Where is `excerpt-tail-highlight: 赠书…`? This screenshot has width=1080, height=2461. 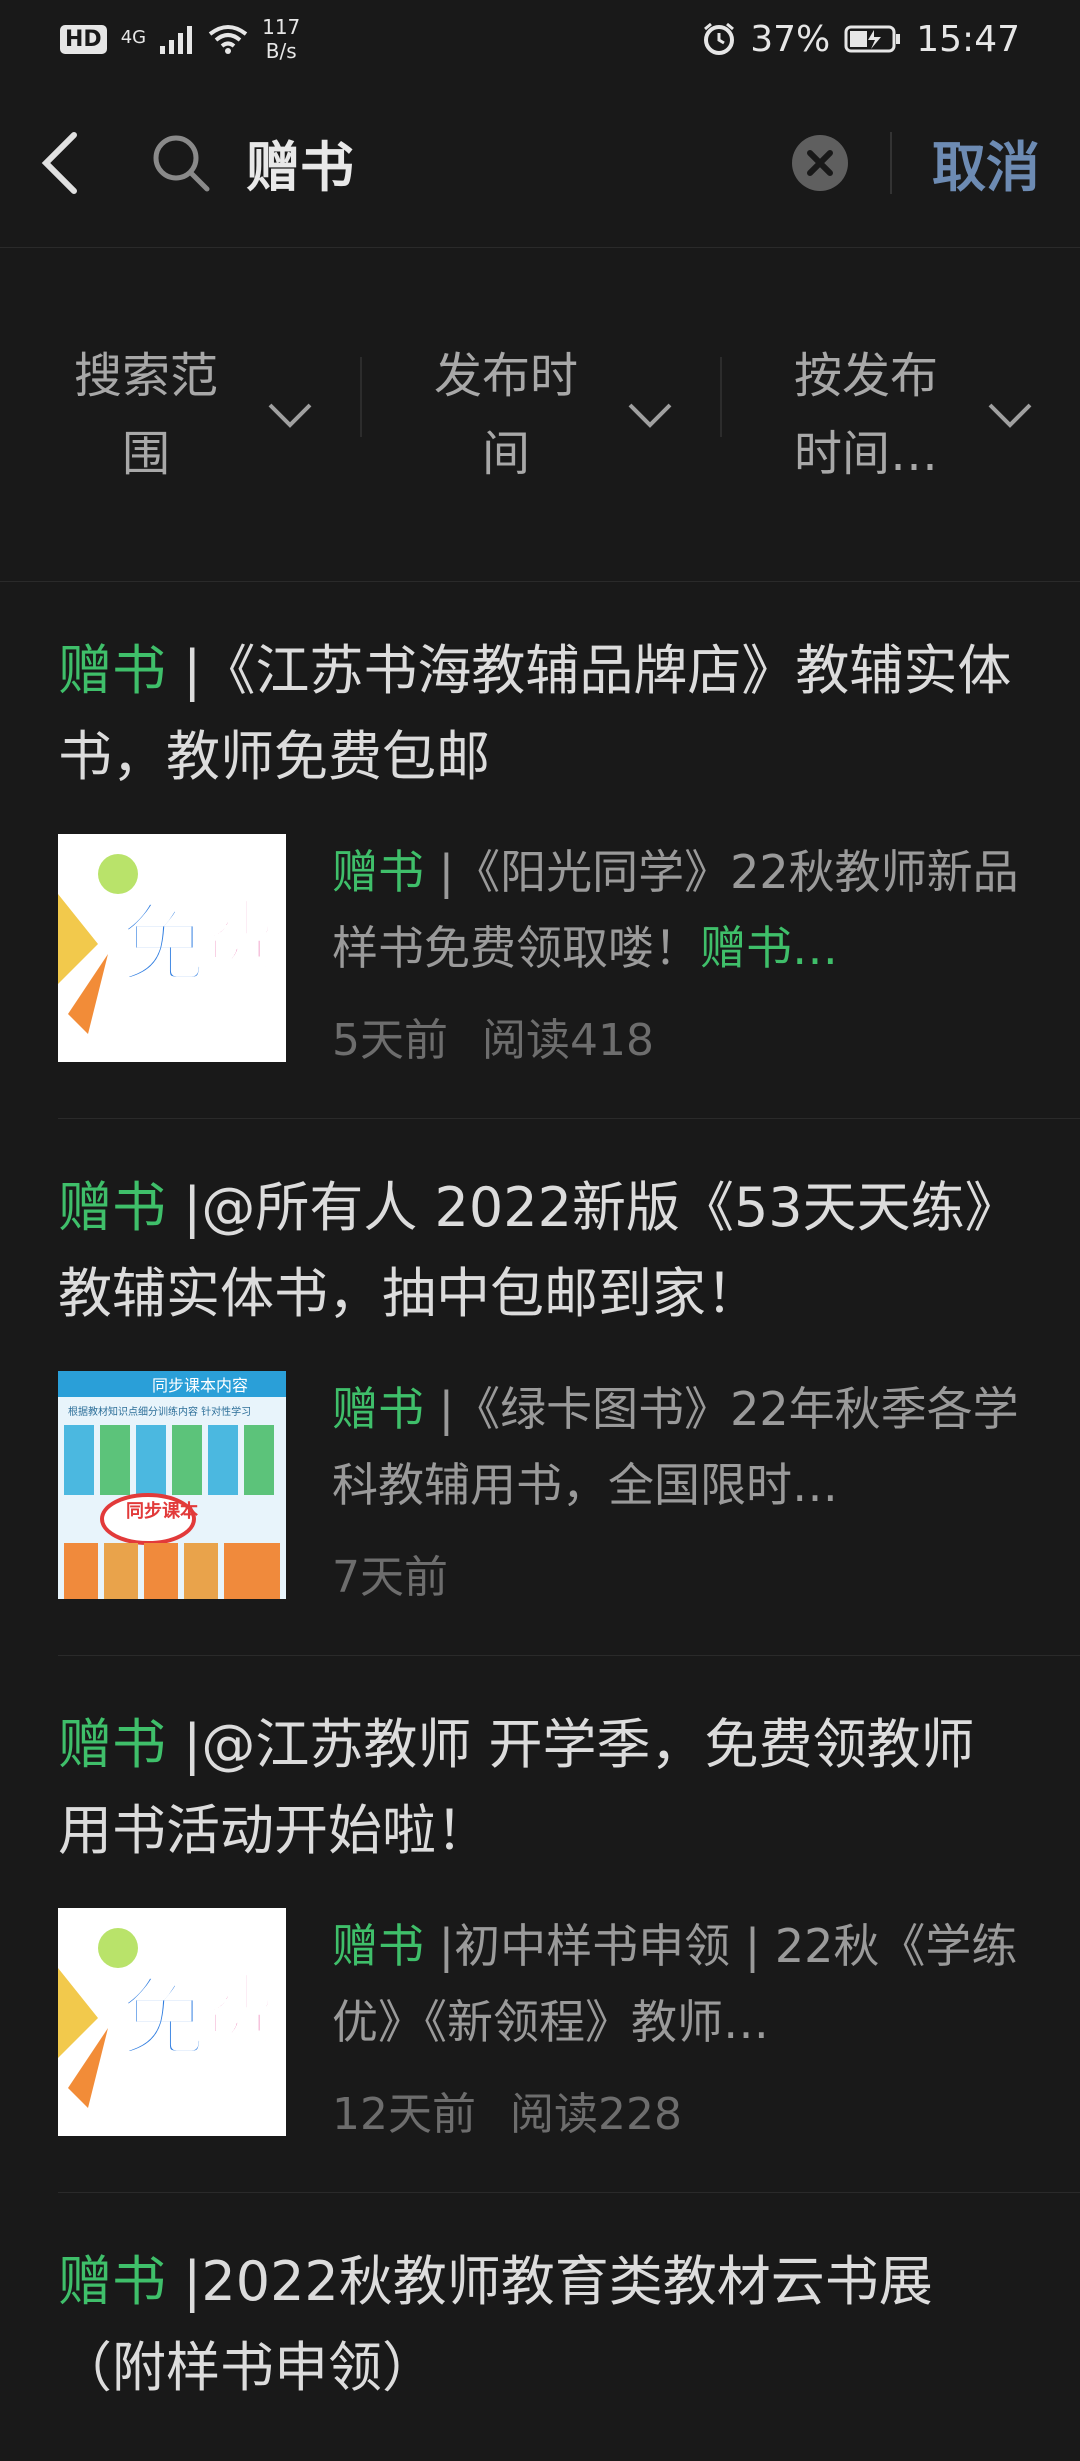 excerpt-tail-highlight: 赠书… is located at coordinates (769, 948).